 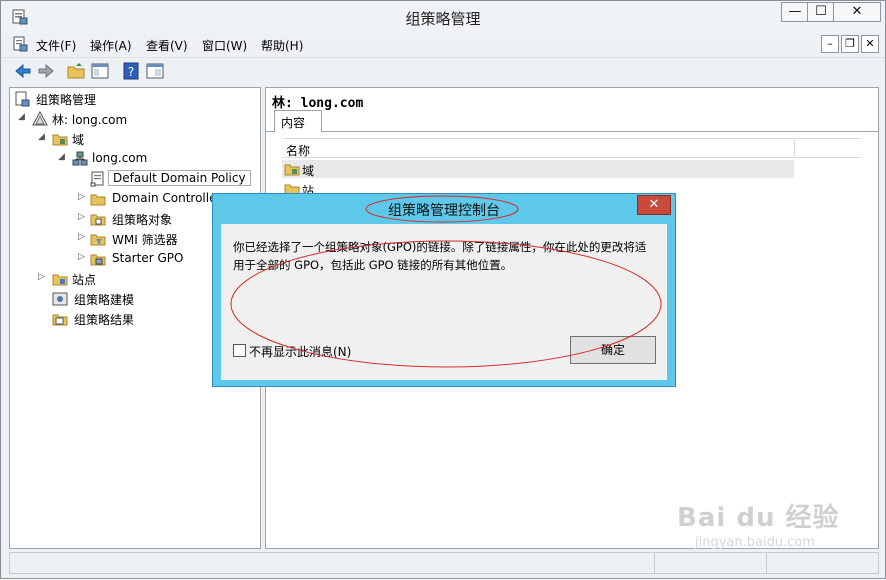 I want to click on tree-label-sites: 站点, so click(x=84, y=280).